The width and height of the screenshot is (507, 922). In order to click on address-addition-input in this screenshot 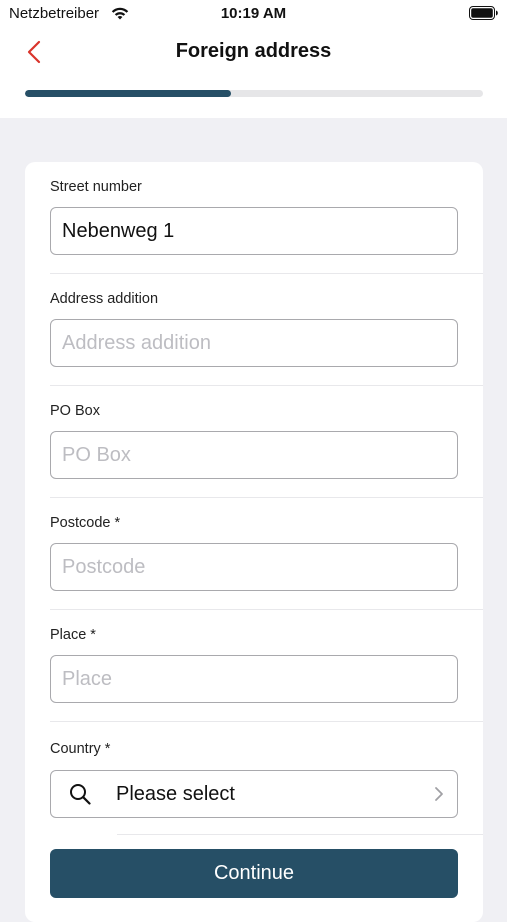, I will do `click(254, 343)`.